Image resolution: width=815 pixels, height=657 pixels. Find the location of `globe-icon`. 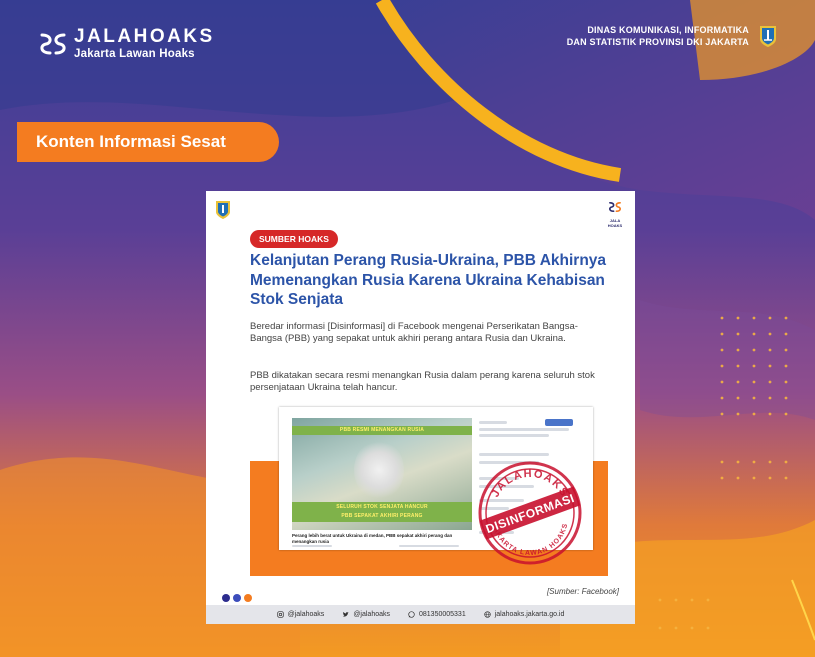

globe-icon is located at coordinates (487, 614).